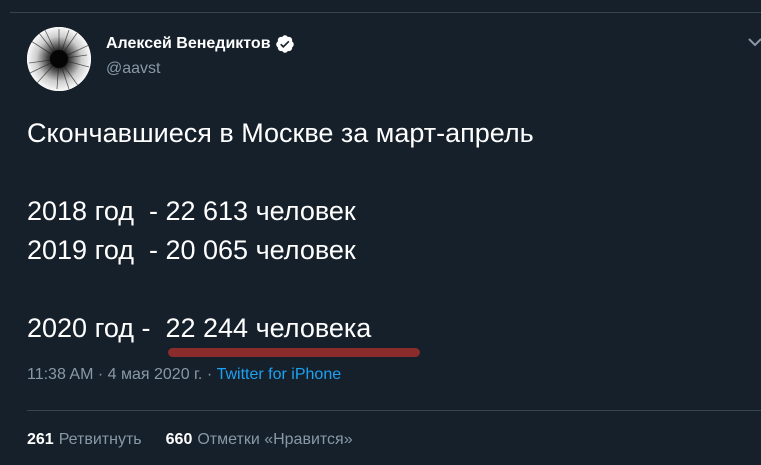  I want to click on tweet-stats: 261 Ретвитнуть 660 Отметки «Нравится», so click(190, 440).